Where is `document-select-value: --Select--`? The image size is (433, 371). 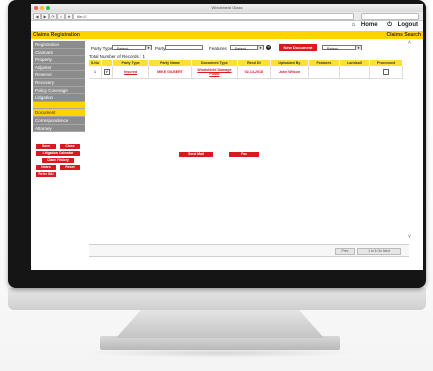
document-select-value: --Select-- is located at coordinates (332, 48).